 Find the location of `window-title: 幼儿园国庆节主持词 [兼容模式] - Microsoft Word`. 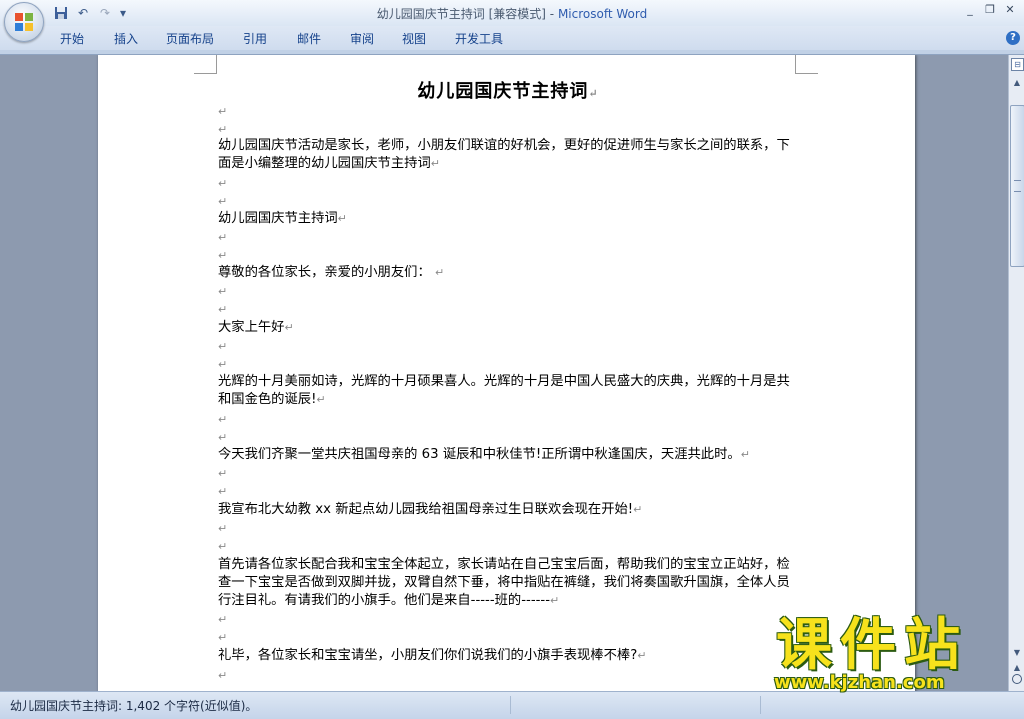

window-title: 幼儿园国庆节主持词 [兼容模式] - Microsoft Word is located at coordinates (512, 13).